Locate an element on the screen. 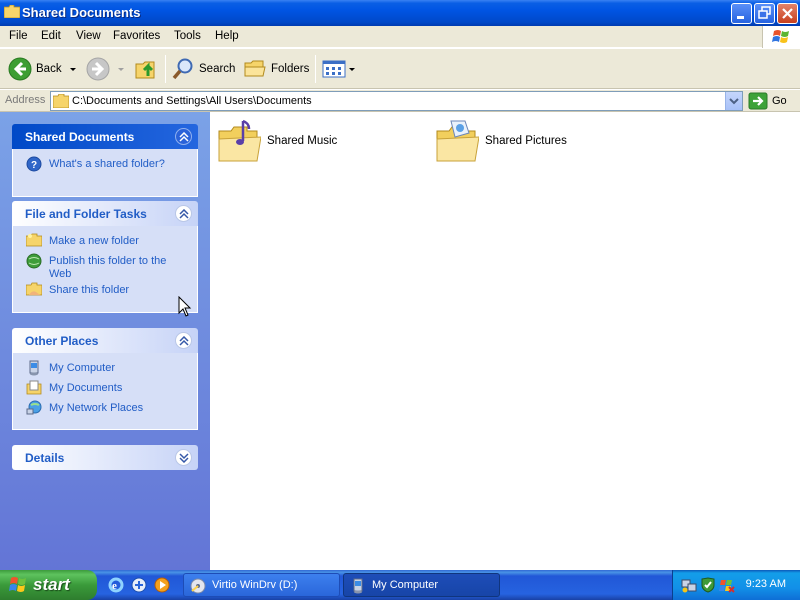 This screenshot has width=800, height=600. minimize-icon is located at coordinates (740, 17).